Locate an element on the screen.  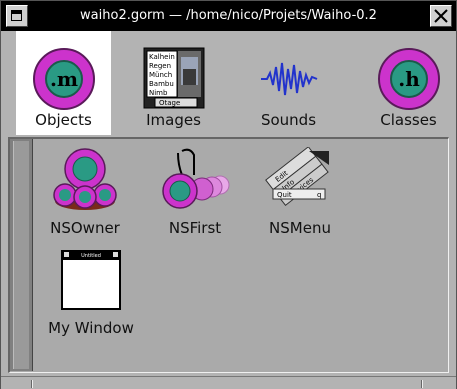
object-nsowner-label: NSOwner is located at coordinates (85, 228).